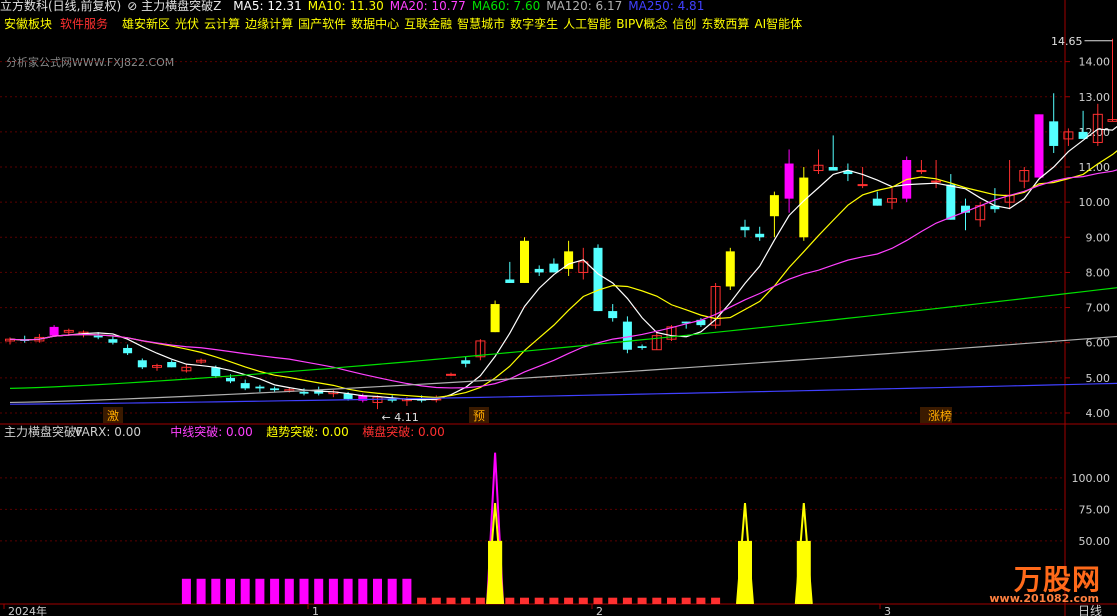  What do you see at coordinates (27, 610) in the screenshot?
I see `time-axis-label: 2024年` at bounding box center [27, 610].